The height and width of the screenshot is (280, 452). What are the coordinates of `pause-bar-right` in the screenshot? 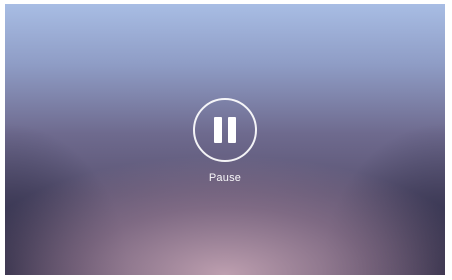 It's located at (232, 130).